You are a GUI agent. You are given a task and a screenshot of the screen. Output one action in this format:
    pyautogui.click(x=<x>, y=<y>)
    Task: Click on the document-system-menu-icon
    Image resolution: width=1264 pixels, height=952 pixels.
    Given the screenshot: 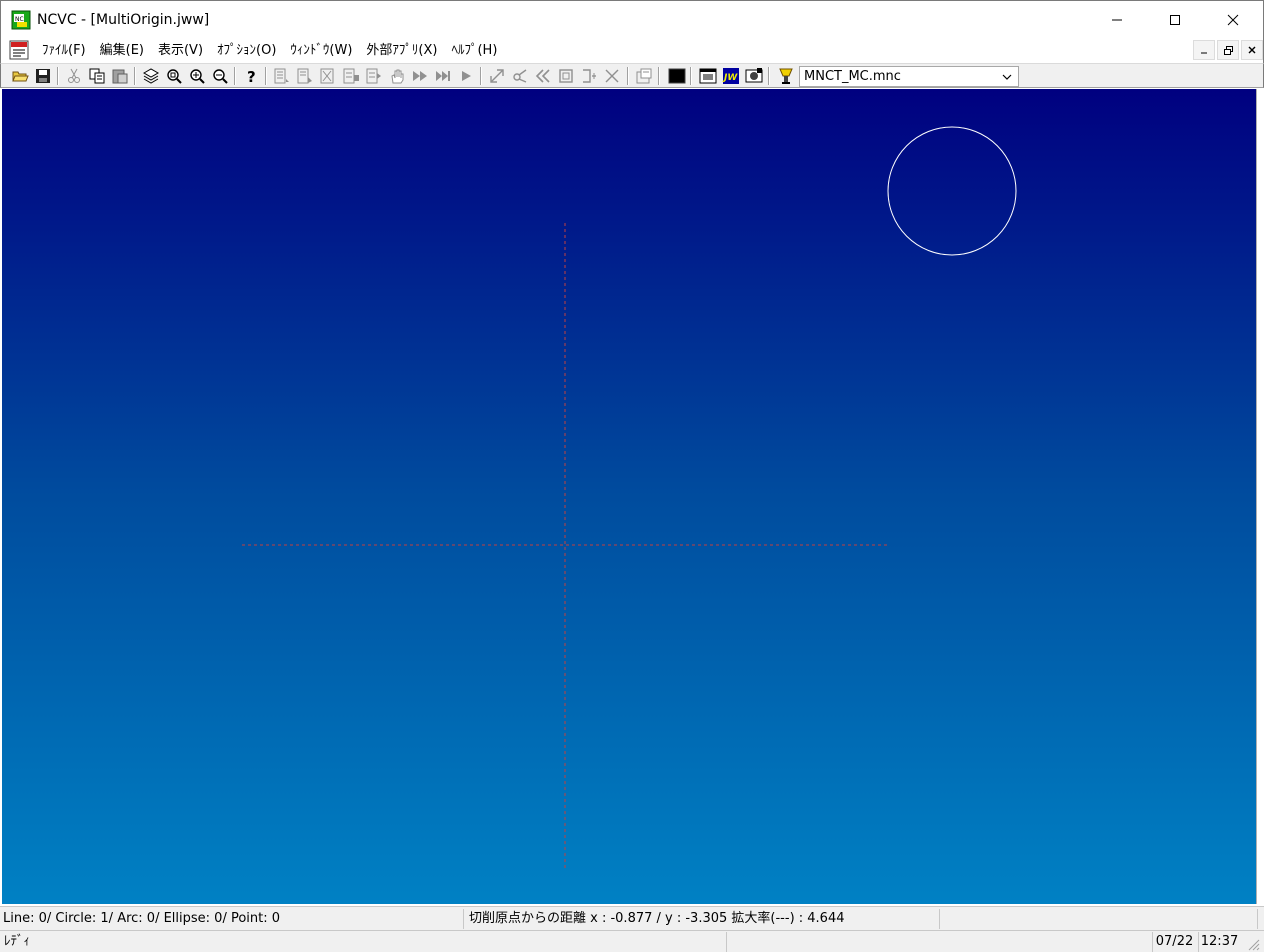 What is the action you would take?
    pyautogui.click(x=19, y=50)
    